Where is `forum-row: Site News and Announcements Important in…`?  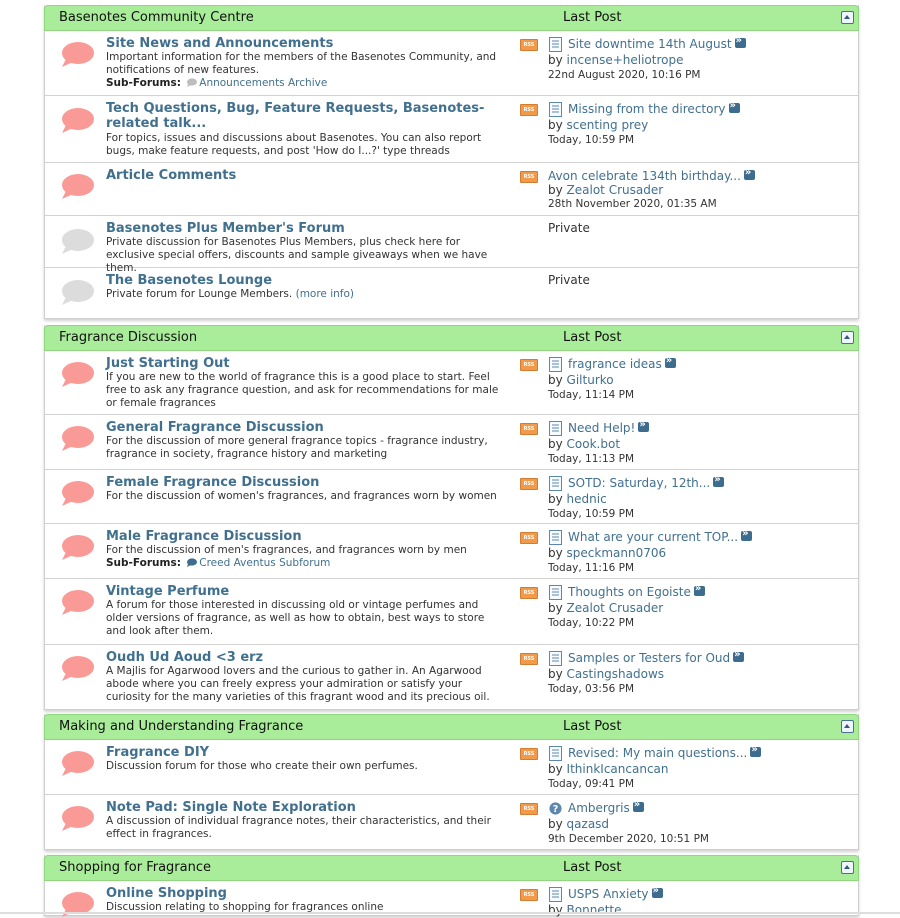 forum-row: Site News and Announcements Important in… is located at coordinates (451, 63).